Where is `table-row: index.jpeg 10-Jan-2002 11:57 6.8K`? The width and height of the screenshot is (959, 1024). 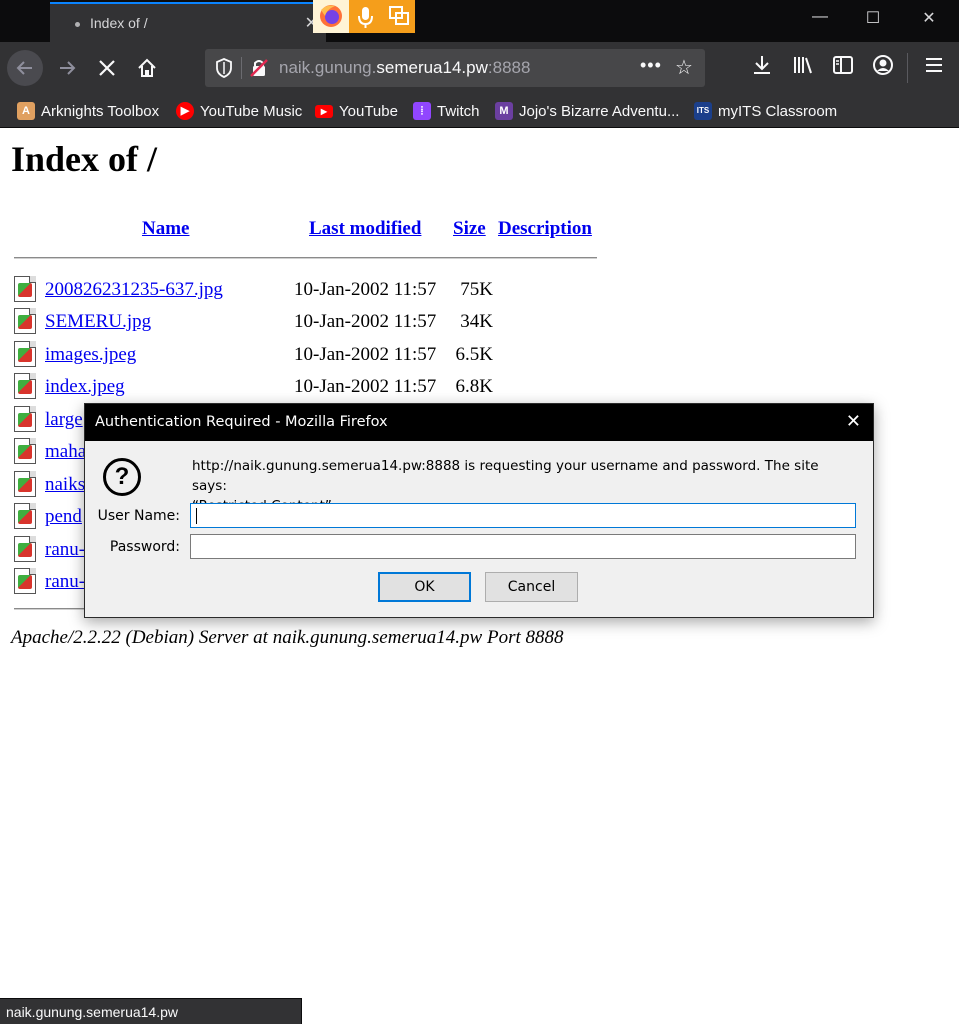 table-row: index.jpeg 10-Jan-2002 11:57 6.8K is located at coordinates (314, 387).